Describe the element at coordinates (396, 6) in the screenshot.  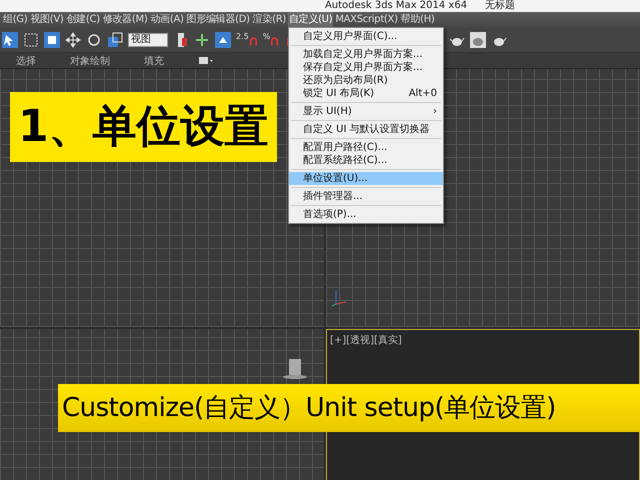
I see `window-title: Autodesk 3ds Max 2014 x64` at that location.